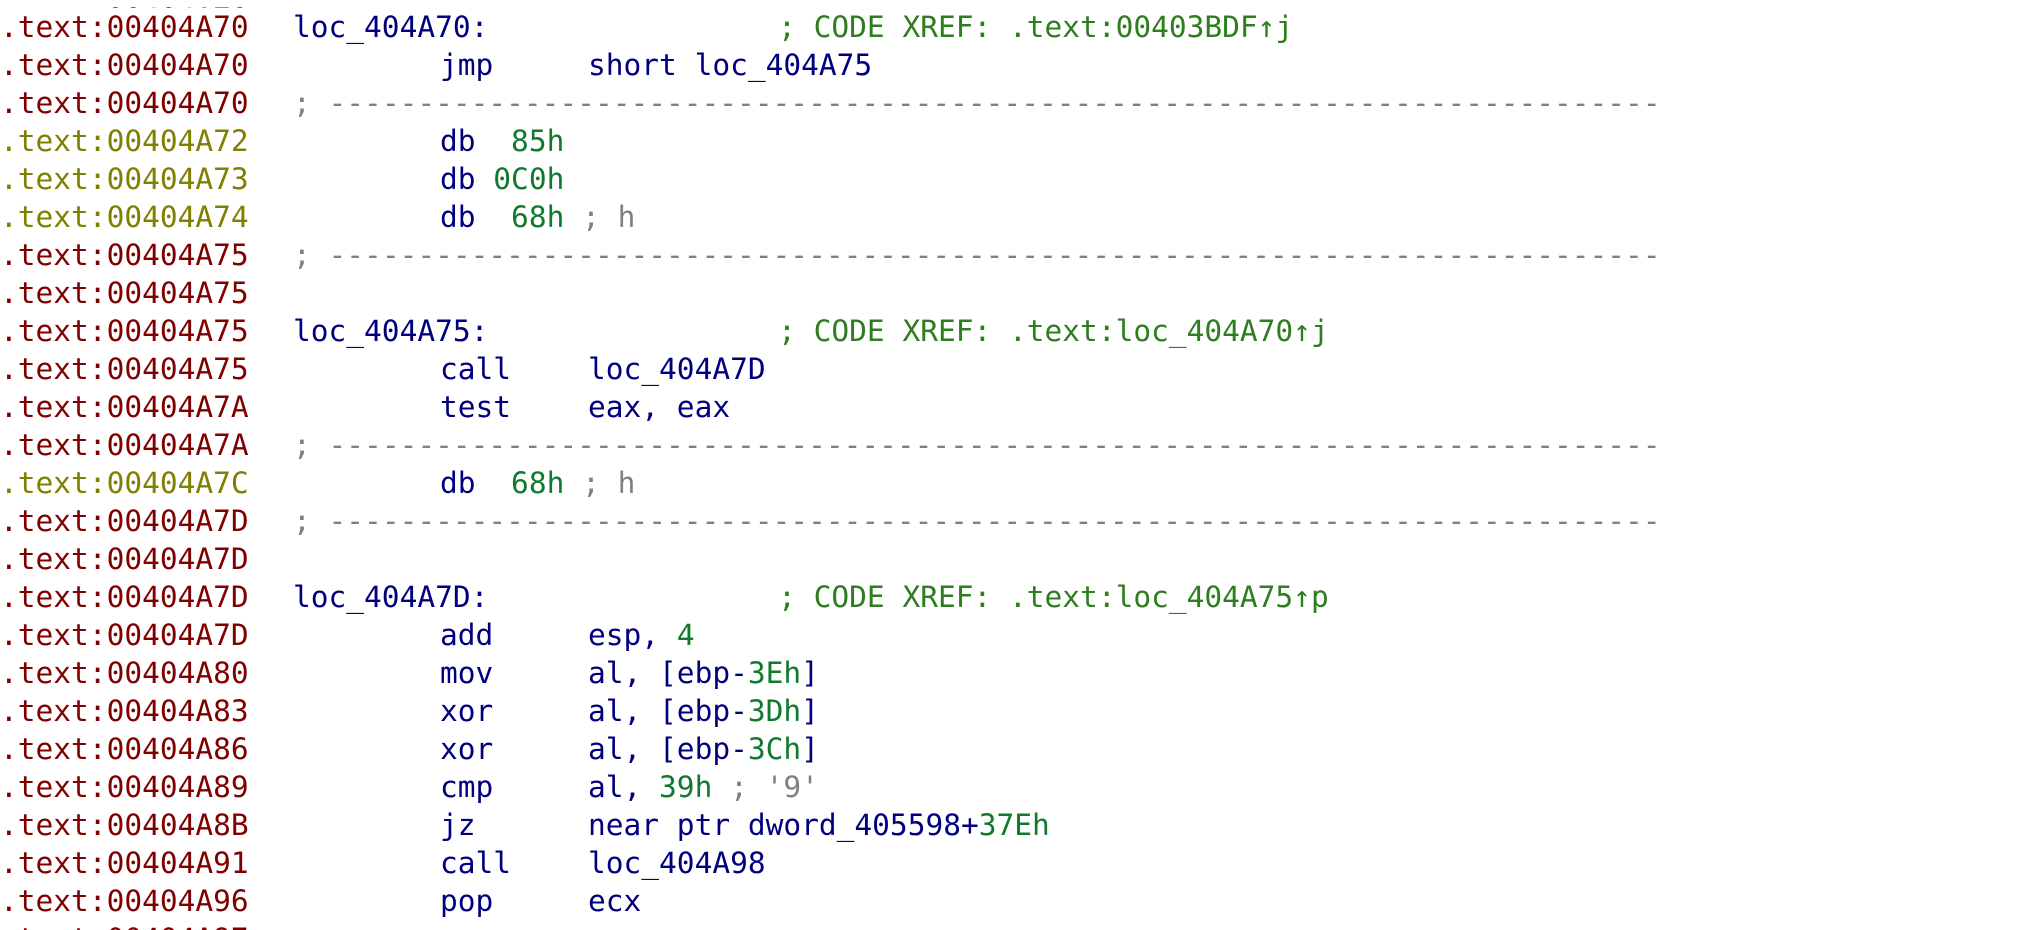 This screenshot has height=930, width=2040. What do you see at coordinates (1014, 825) in the screenshot?
I see `operand-number: 37Eh` at bounding box center [1014, 825].